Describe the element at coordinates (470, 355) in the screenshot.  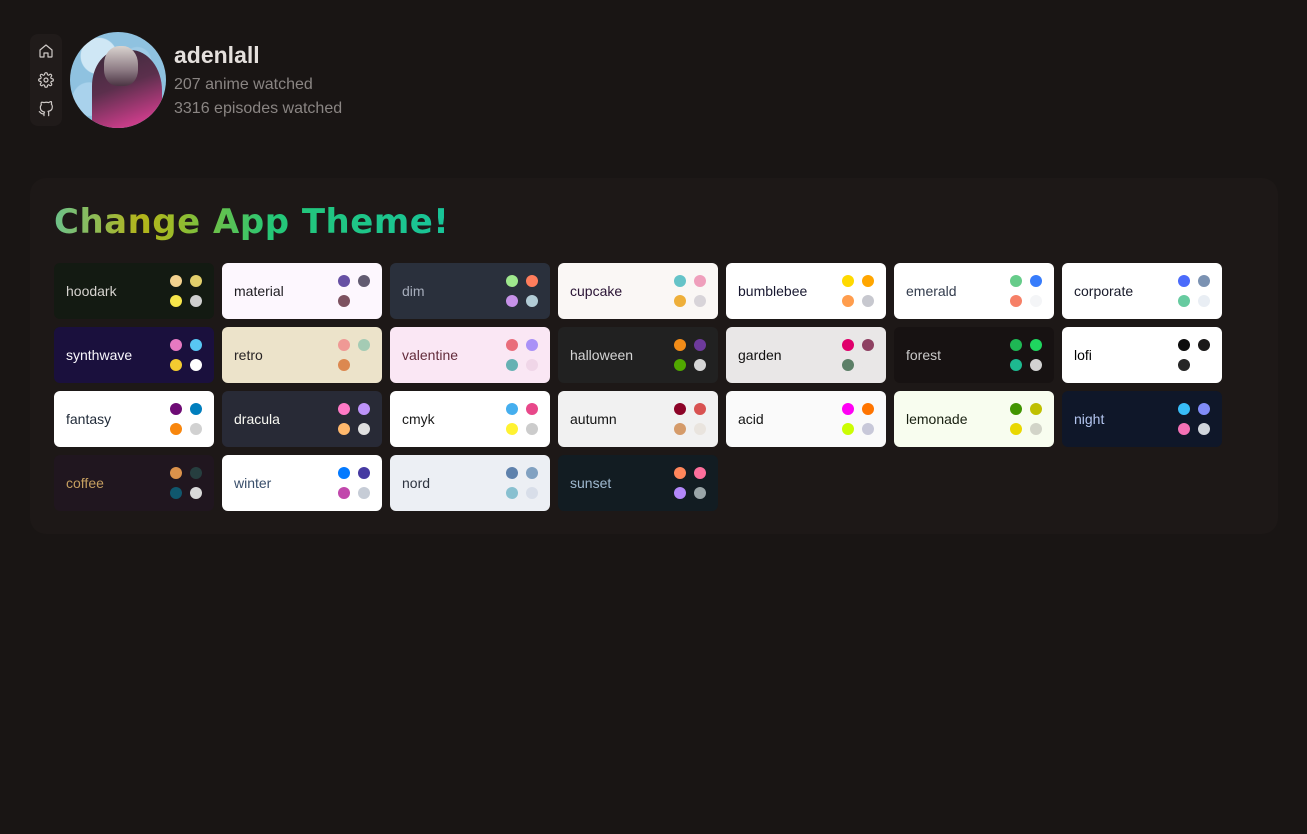
I see `theme-option-valentine: valentine` at that location.